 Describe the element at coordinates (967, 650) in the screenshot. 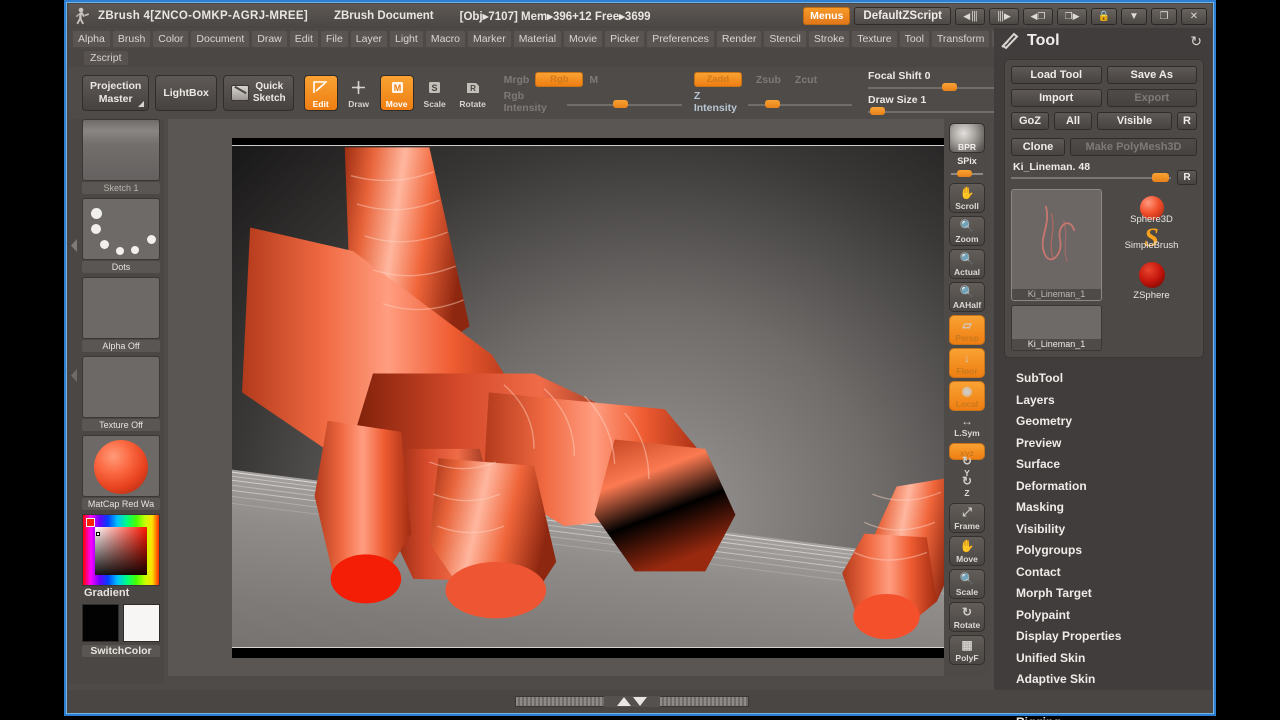

I see `side-button-polyf: ▦ PolyF` at that location.